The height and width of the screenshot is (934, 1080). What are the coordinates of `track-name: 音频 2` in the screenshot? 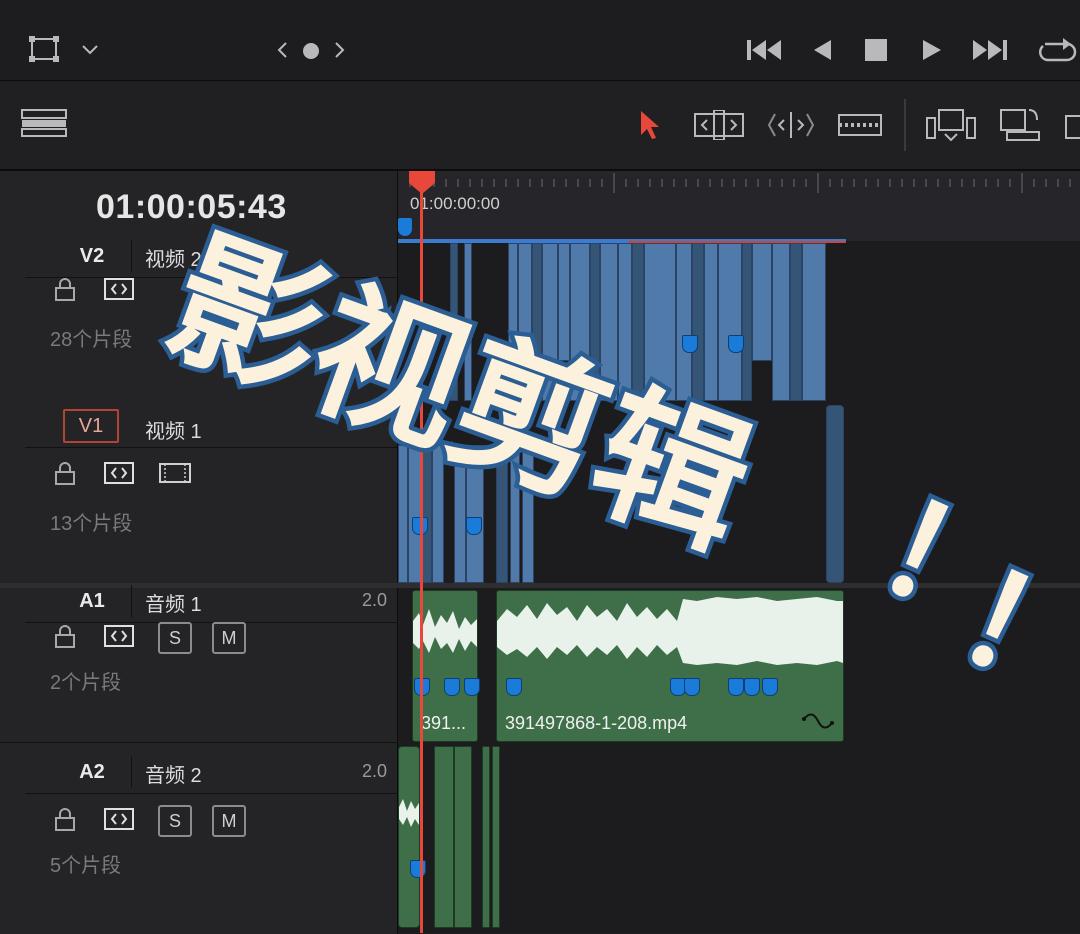 It's located at (173, 773).